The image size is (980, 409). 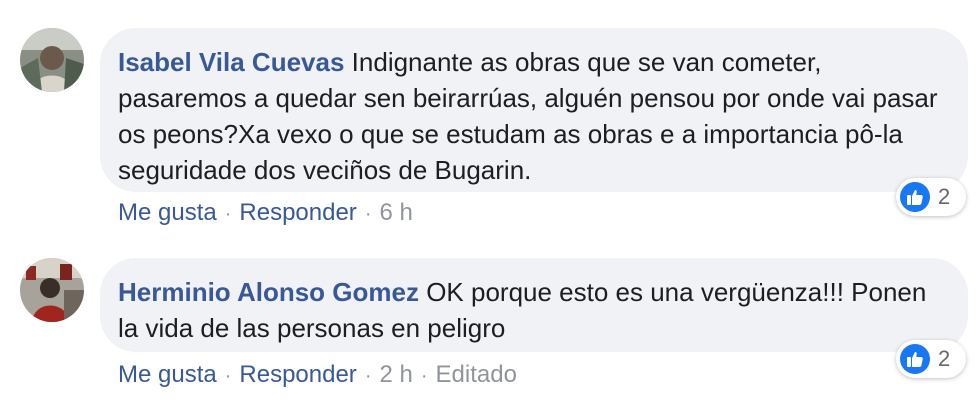 What do you see at coordinates (231, 62) in the screenshot?
I see `comment-author: Isabel Vila Cuevas` at bounding box center [231, 62].